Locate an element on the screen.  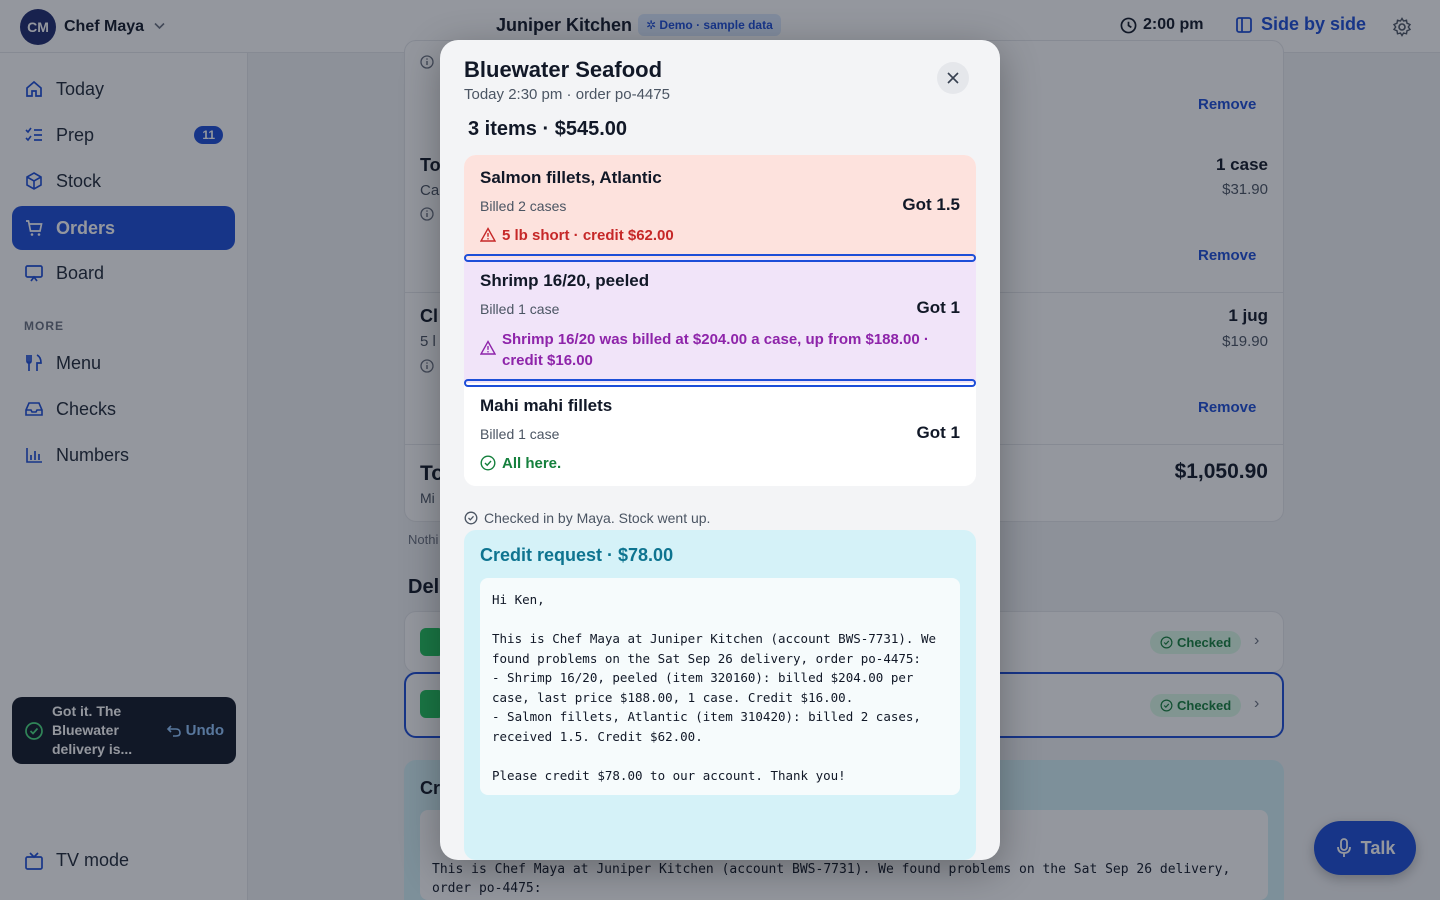
order-summary: 3 items · $545.00 is located at coordinates (547, 129).